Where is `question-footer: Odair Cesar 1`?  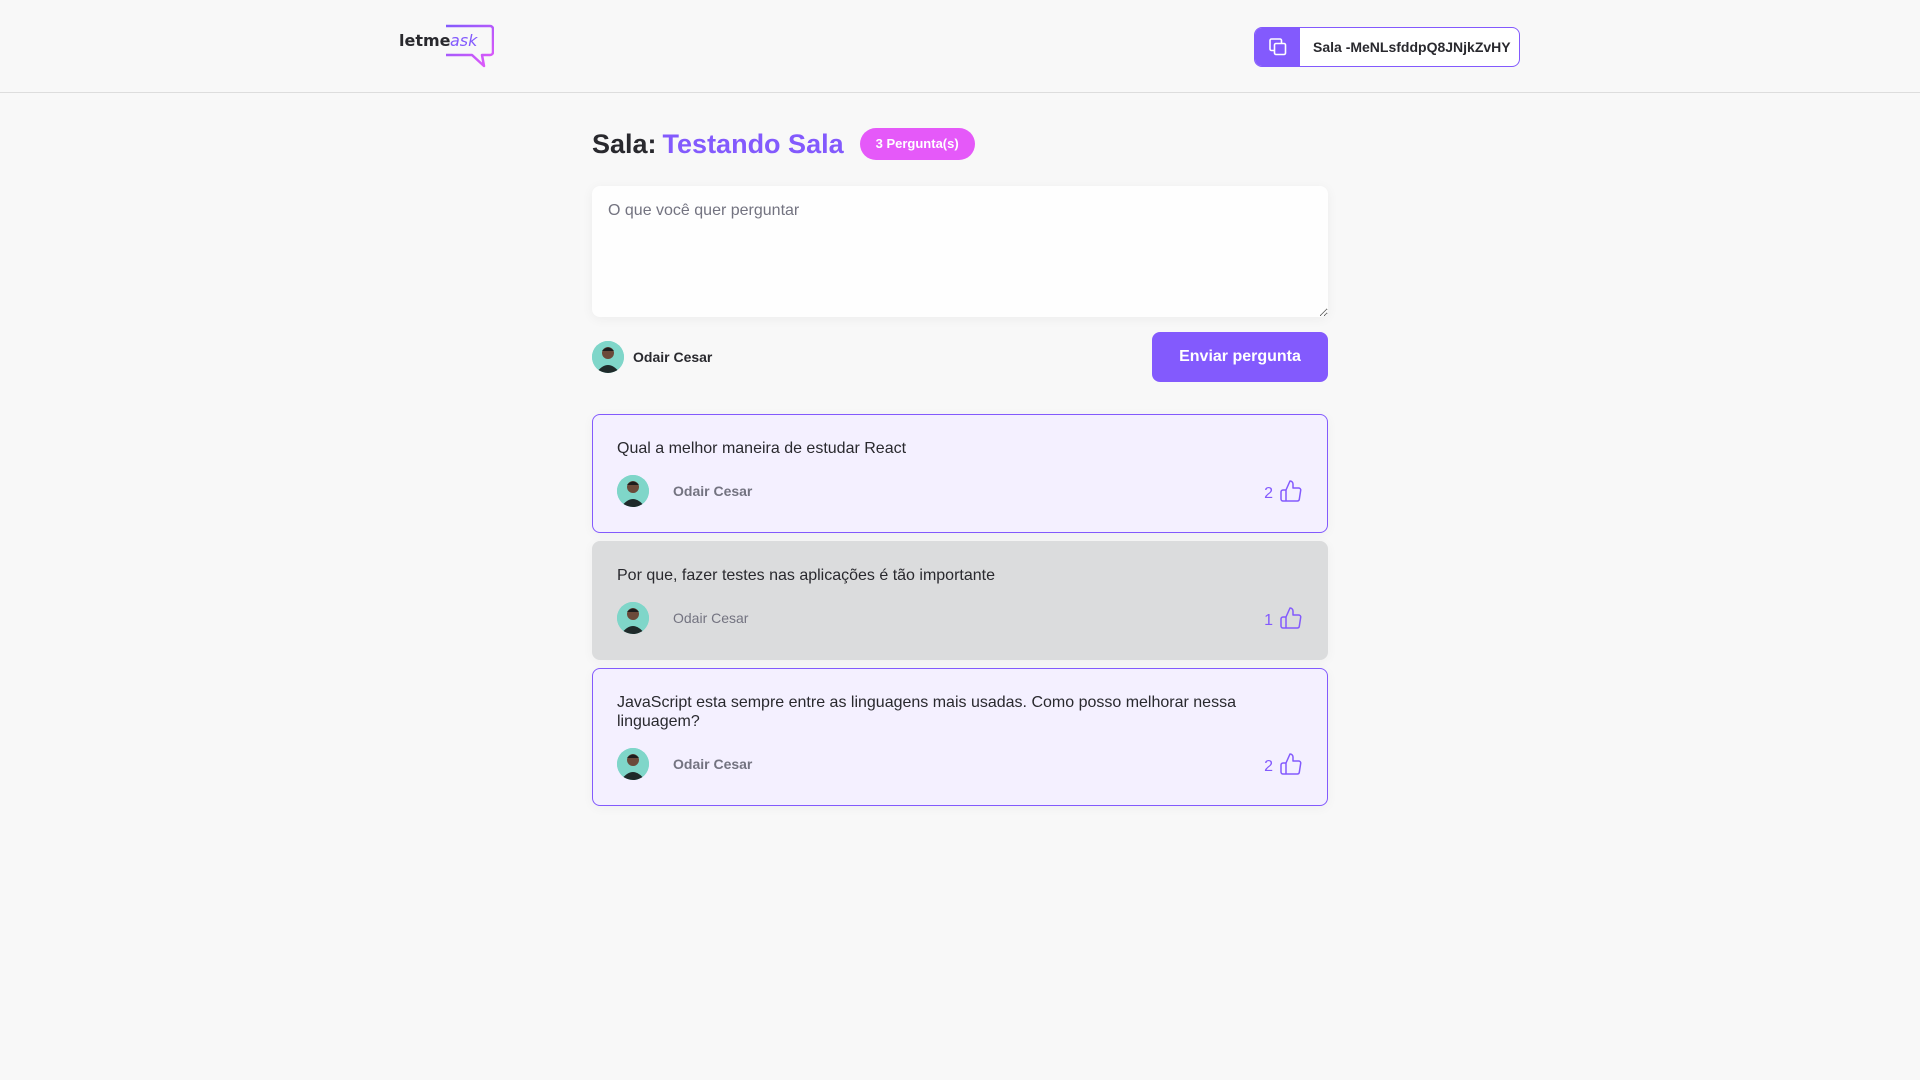 question-footer: Odair Cesar 1 is located at coordinates (960, 618).